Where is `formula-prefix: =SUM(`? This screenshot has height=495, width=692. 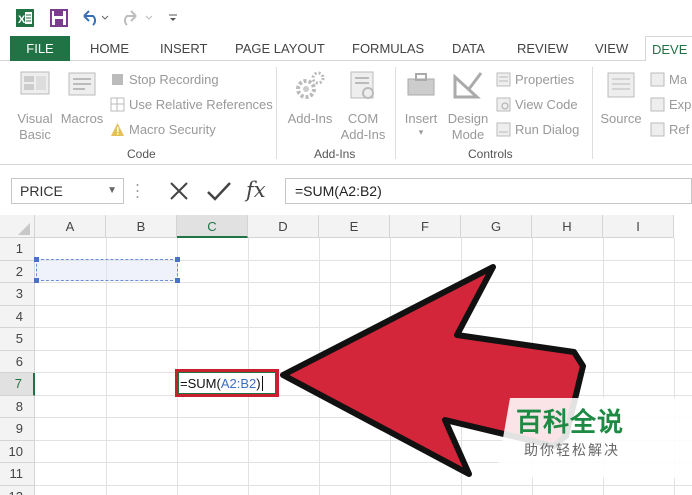 formula-prefix: =SUM( is located at coordinates (200, 383).